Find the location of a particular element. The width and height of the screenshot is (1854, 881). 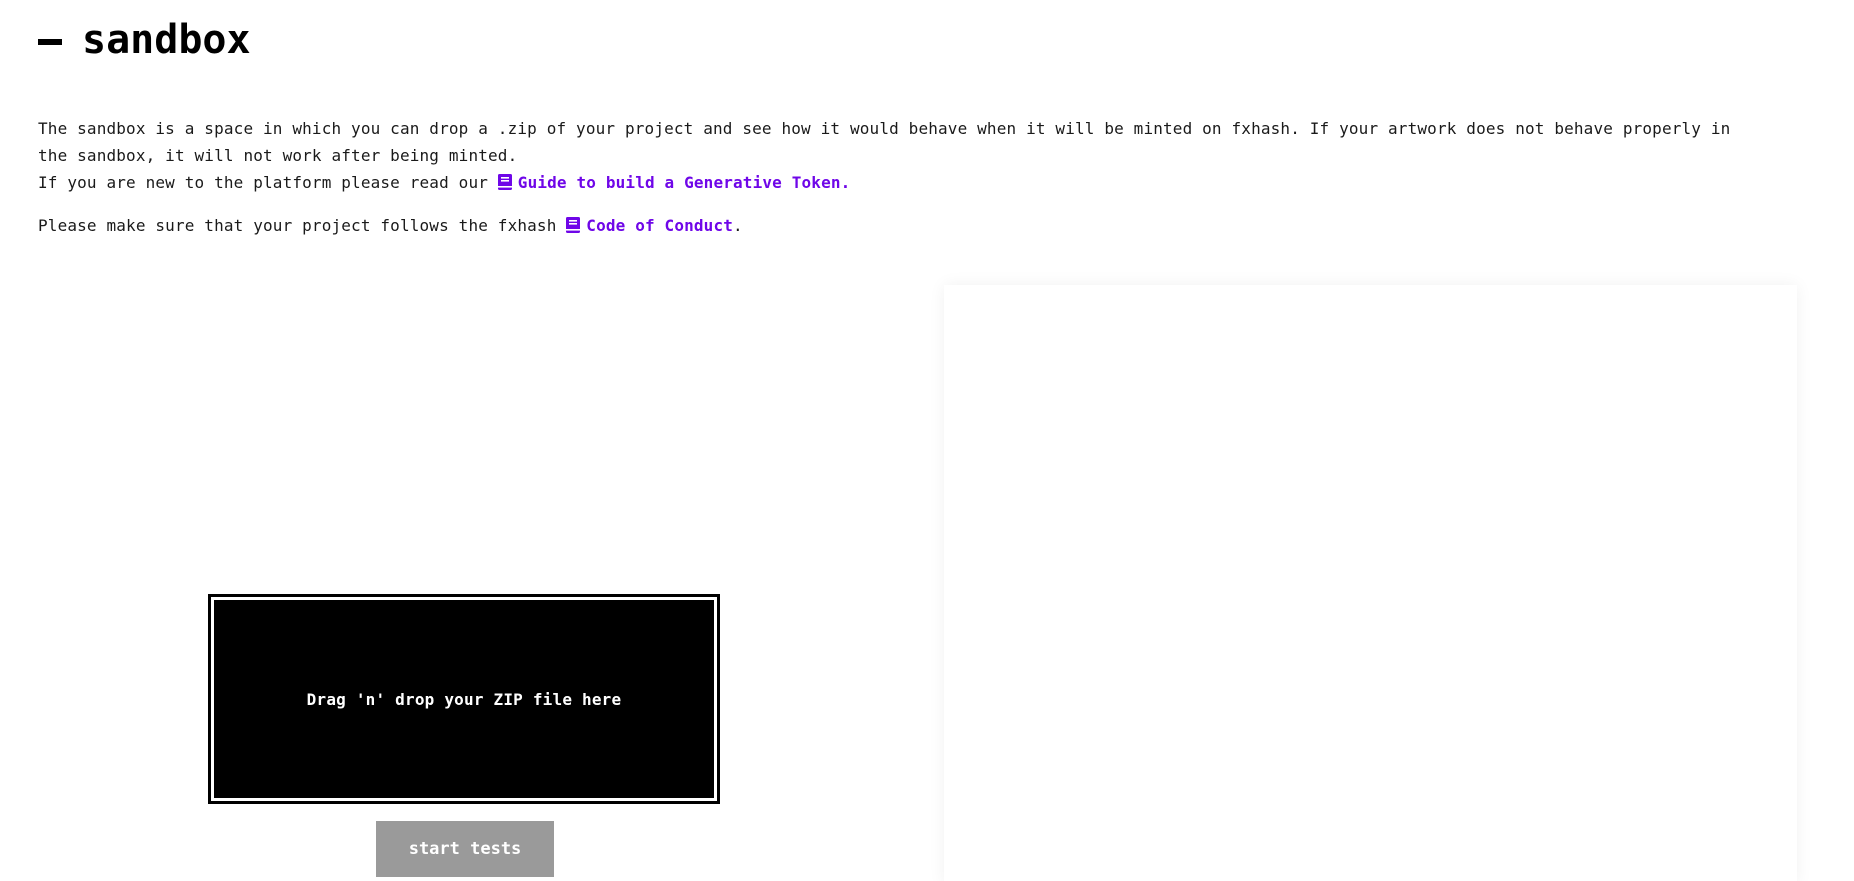

guide-link-label: Guide to build a Generative Token. is located at coordinates (684, 182).